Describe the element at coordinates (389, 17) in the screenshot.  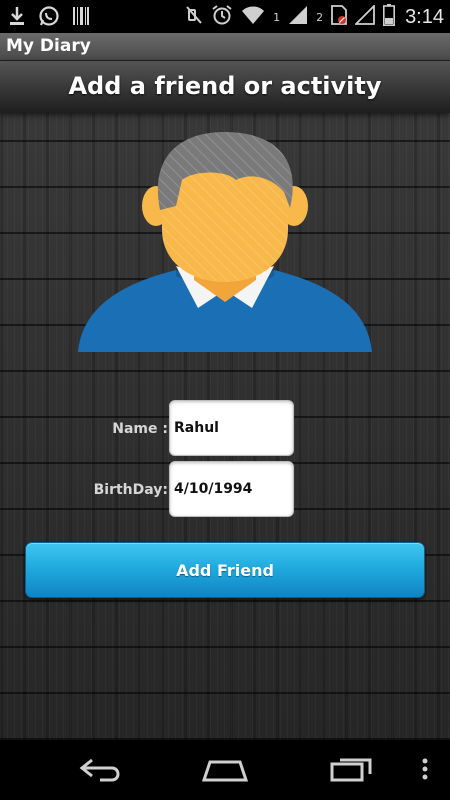
I see `battery-icon` at that location.